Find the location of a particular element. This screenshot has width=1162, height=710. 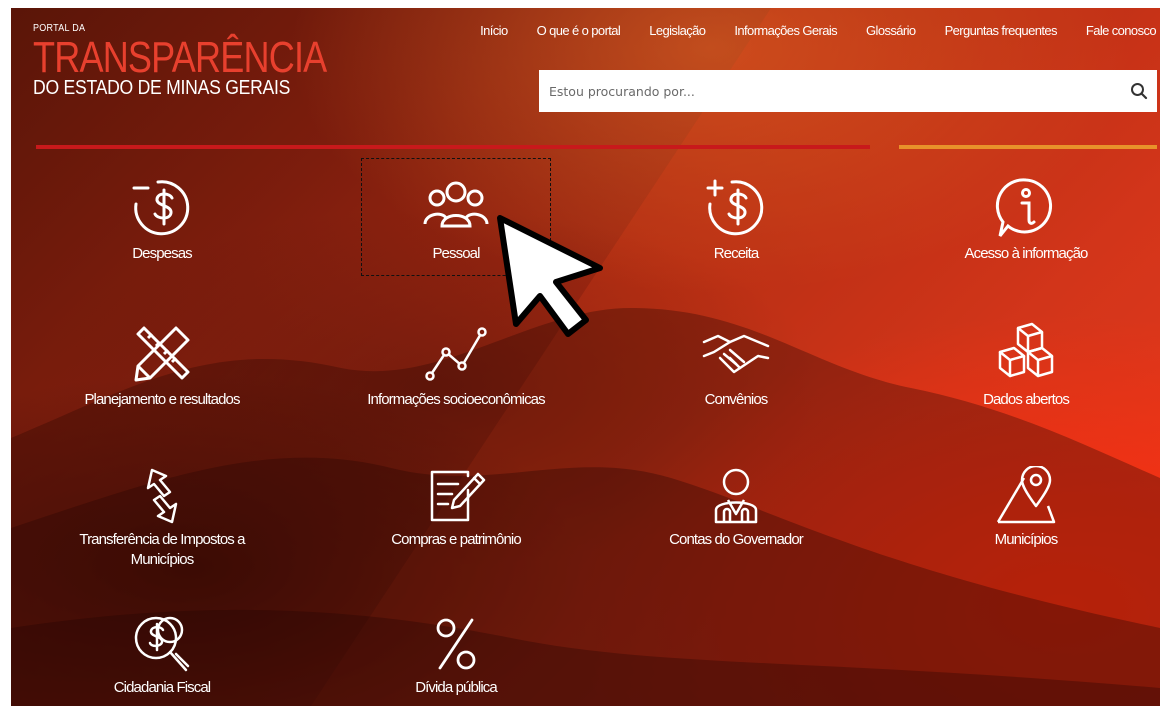

governor-person-icon is located at coordinates (736, 496).